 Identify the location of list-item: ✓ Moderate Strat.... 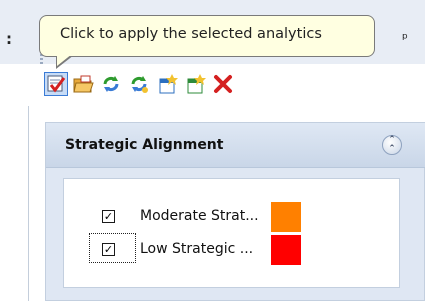
(232, 217).